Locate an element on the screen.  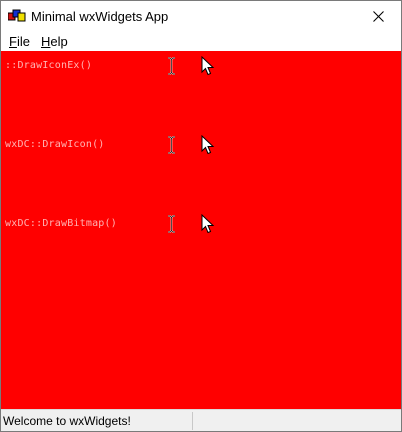
close-icon is located at coordinates (378, 16).